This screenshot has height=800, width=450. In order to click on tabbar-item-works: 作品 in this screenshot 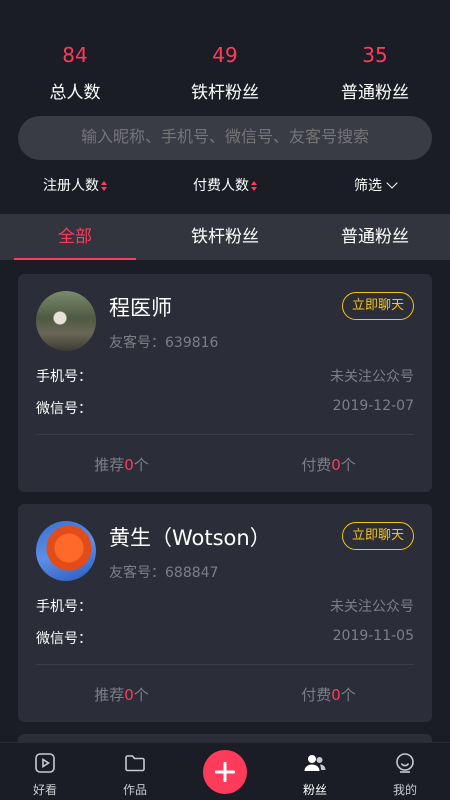, I will do `click(135, 771)`.